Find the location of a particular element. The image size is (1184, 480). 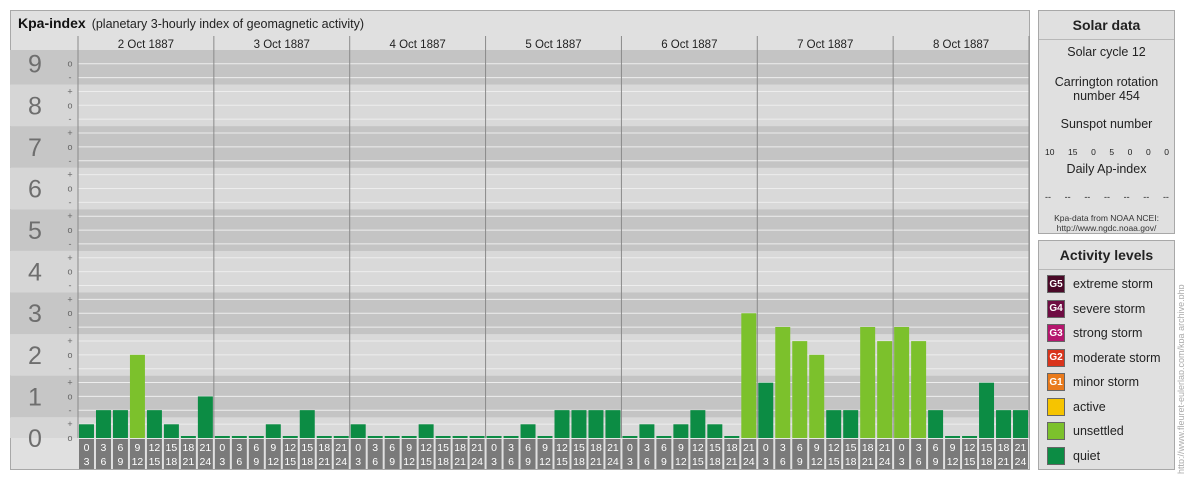

legend-swatch: G1 is located at coordinates (1056, 382).